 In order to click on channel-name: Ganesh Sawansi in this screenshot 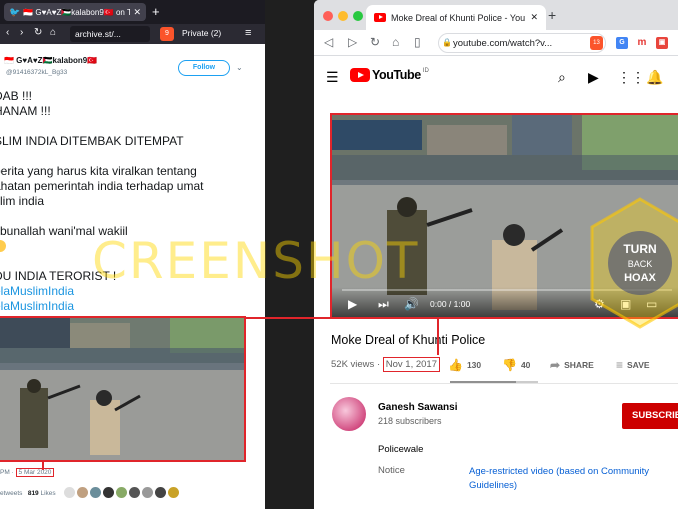, I will do `click(417, 407)`.